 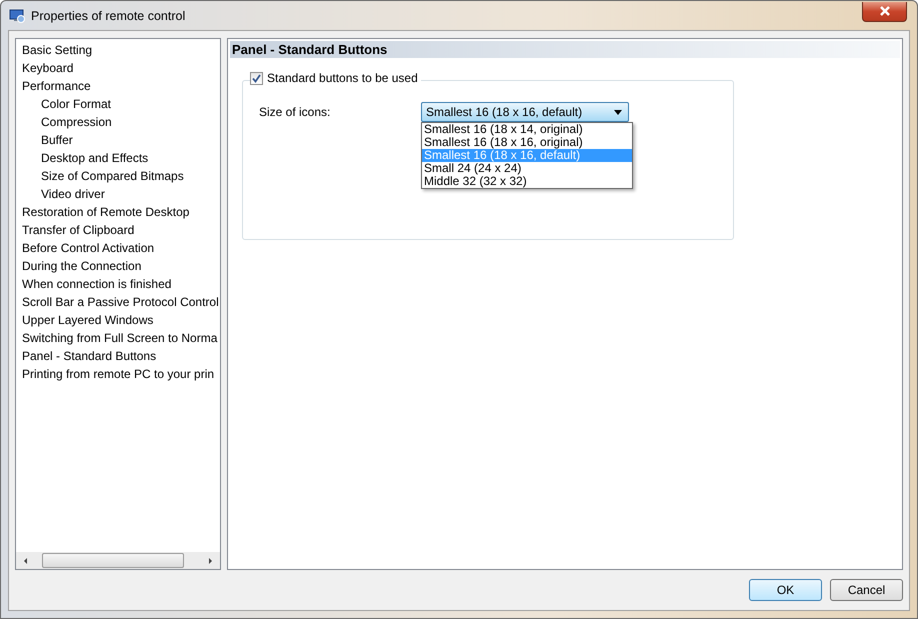 I want to click on dropdown-option: Middle 32 (32 x 32), so click(x=527, y=181).